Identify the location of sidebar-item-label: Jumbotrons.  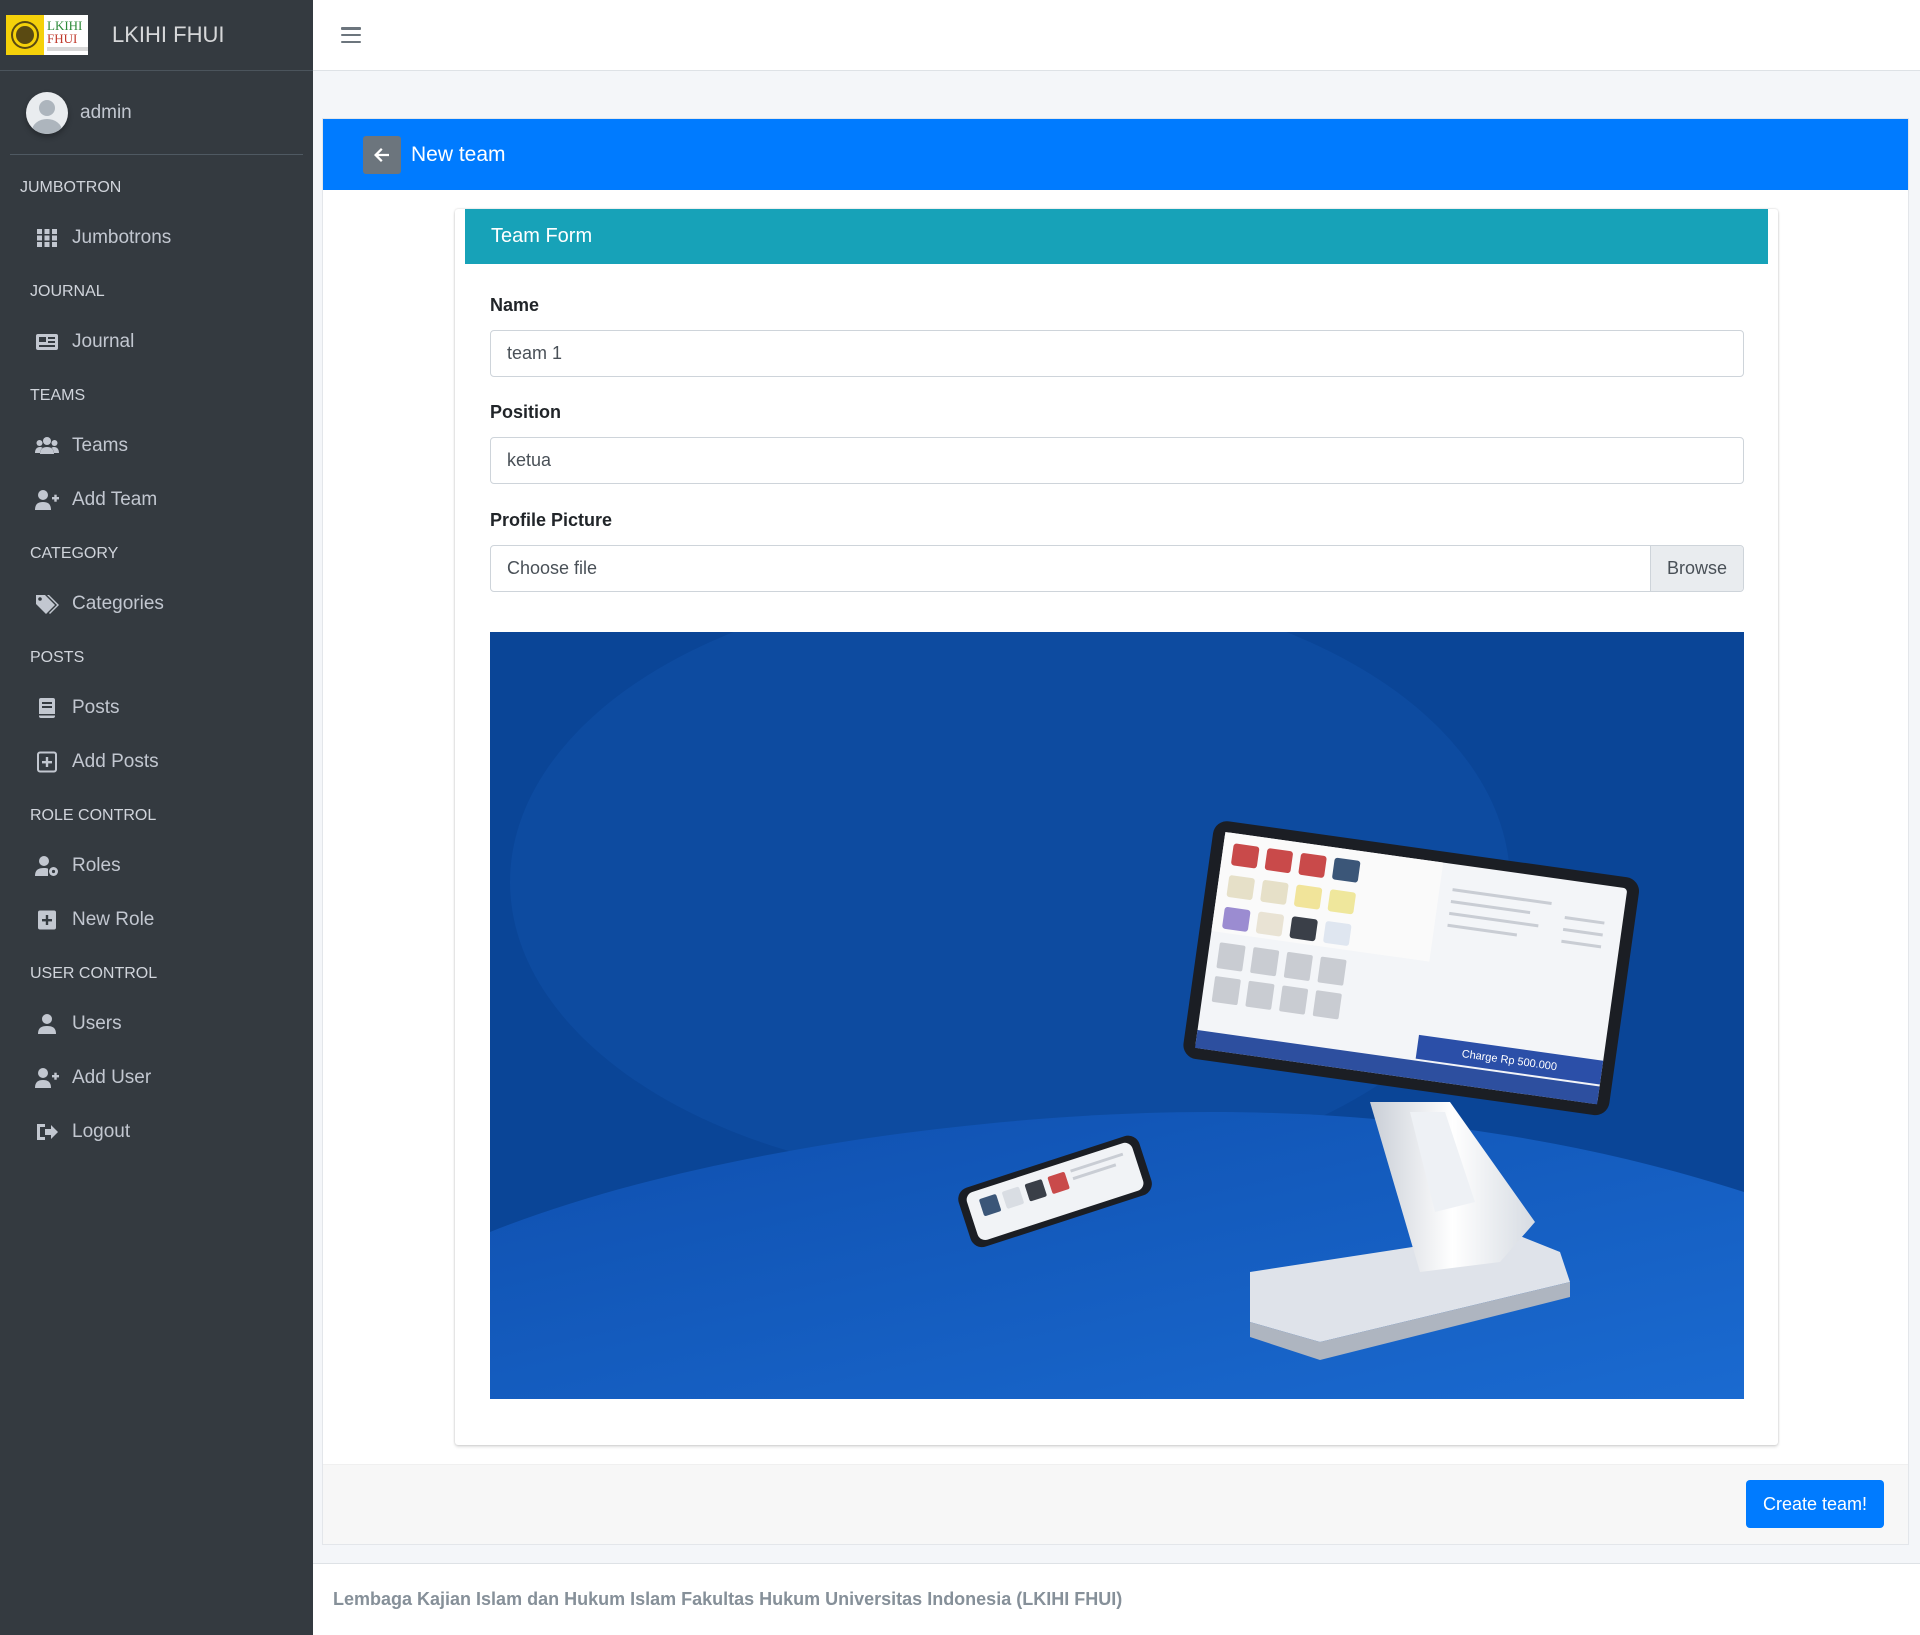
(122, 237).